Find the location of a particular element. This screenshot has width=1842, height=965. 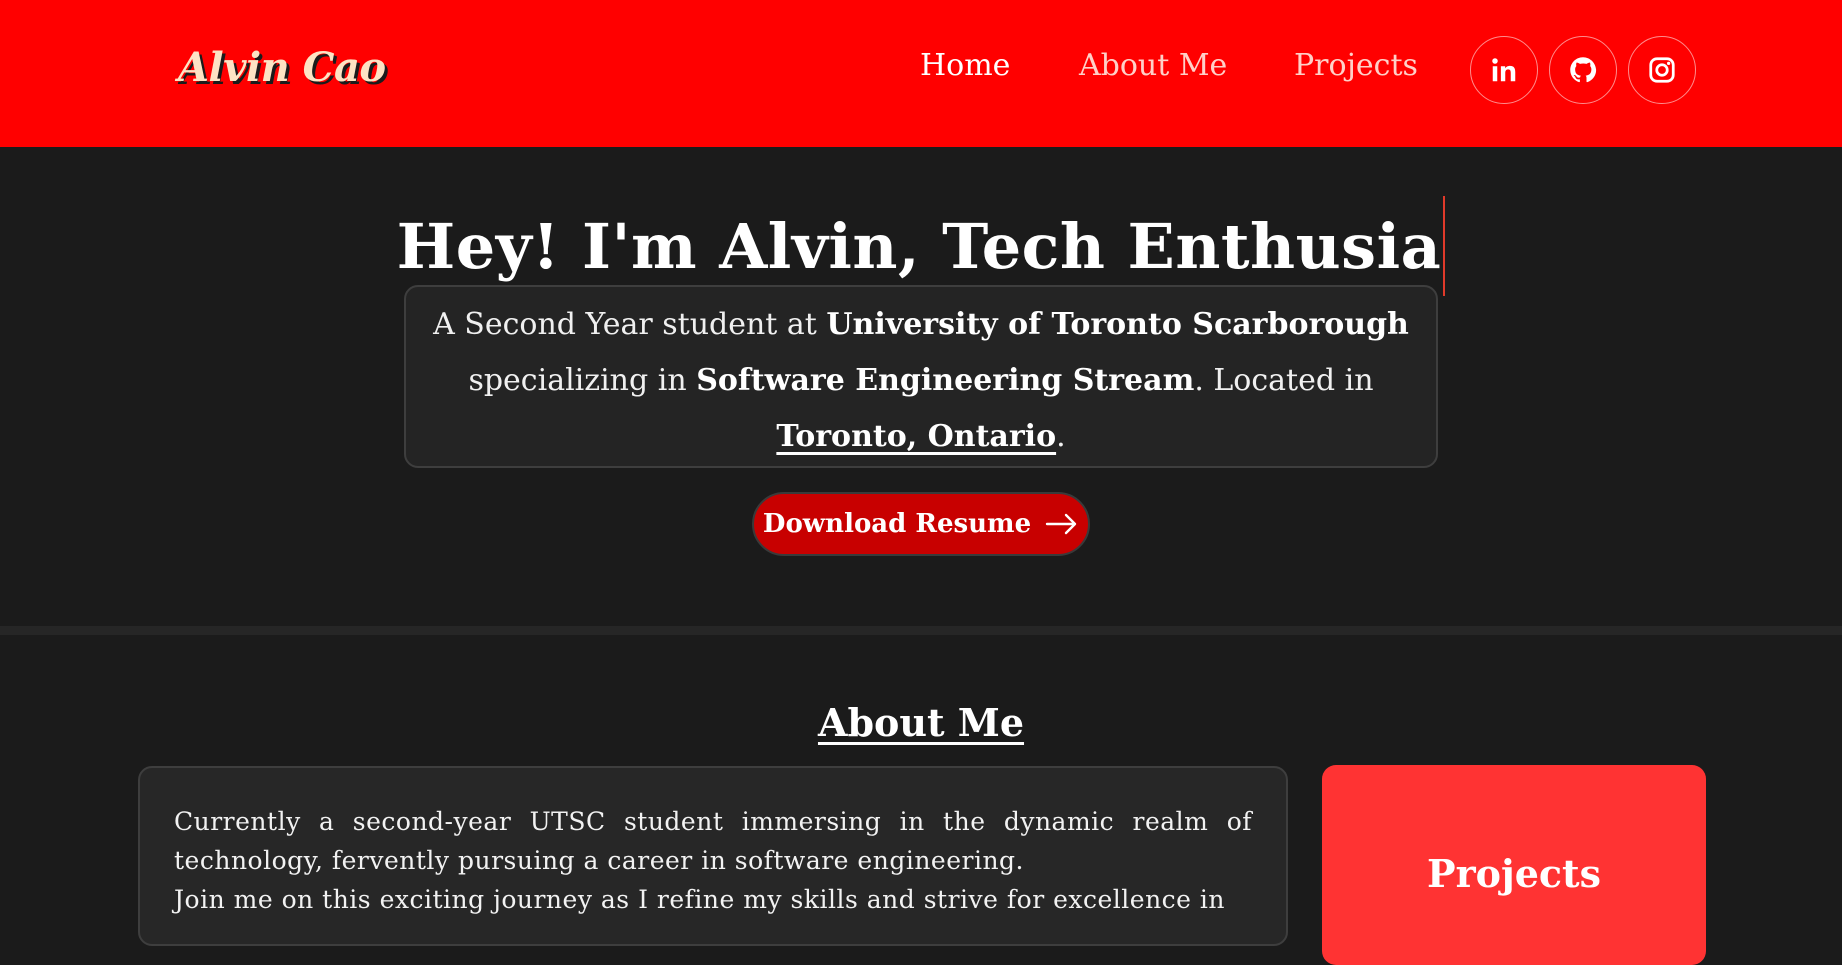

about-heading: About Me is located at coordinates (921, 722).